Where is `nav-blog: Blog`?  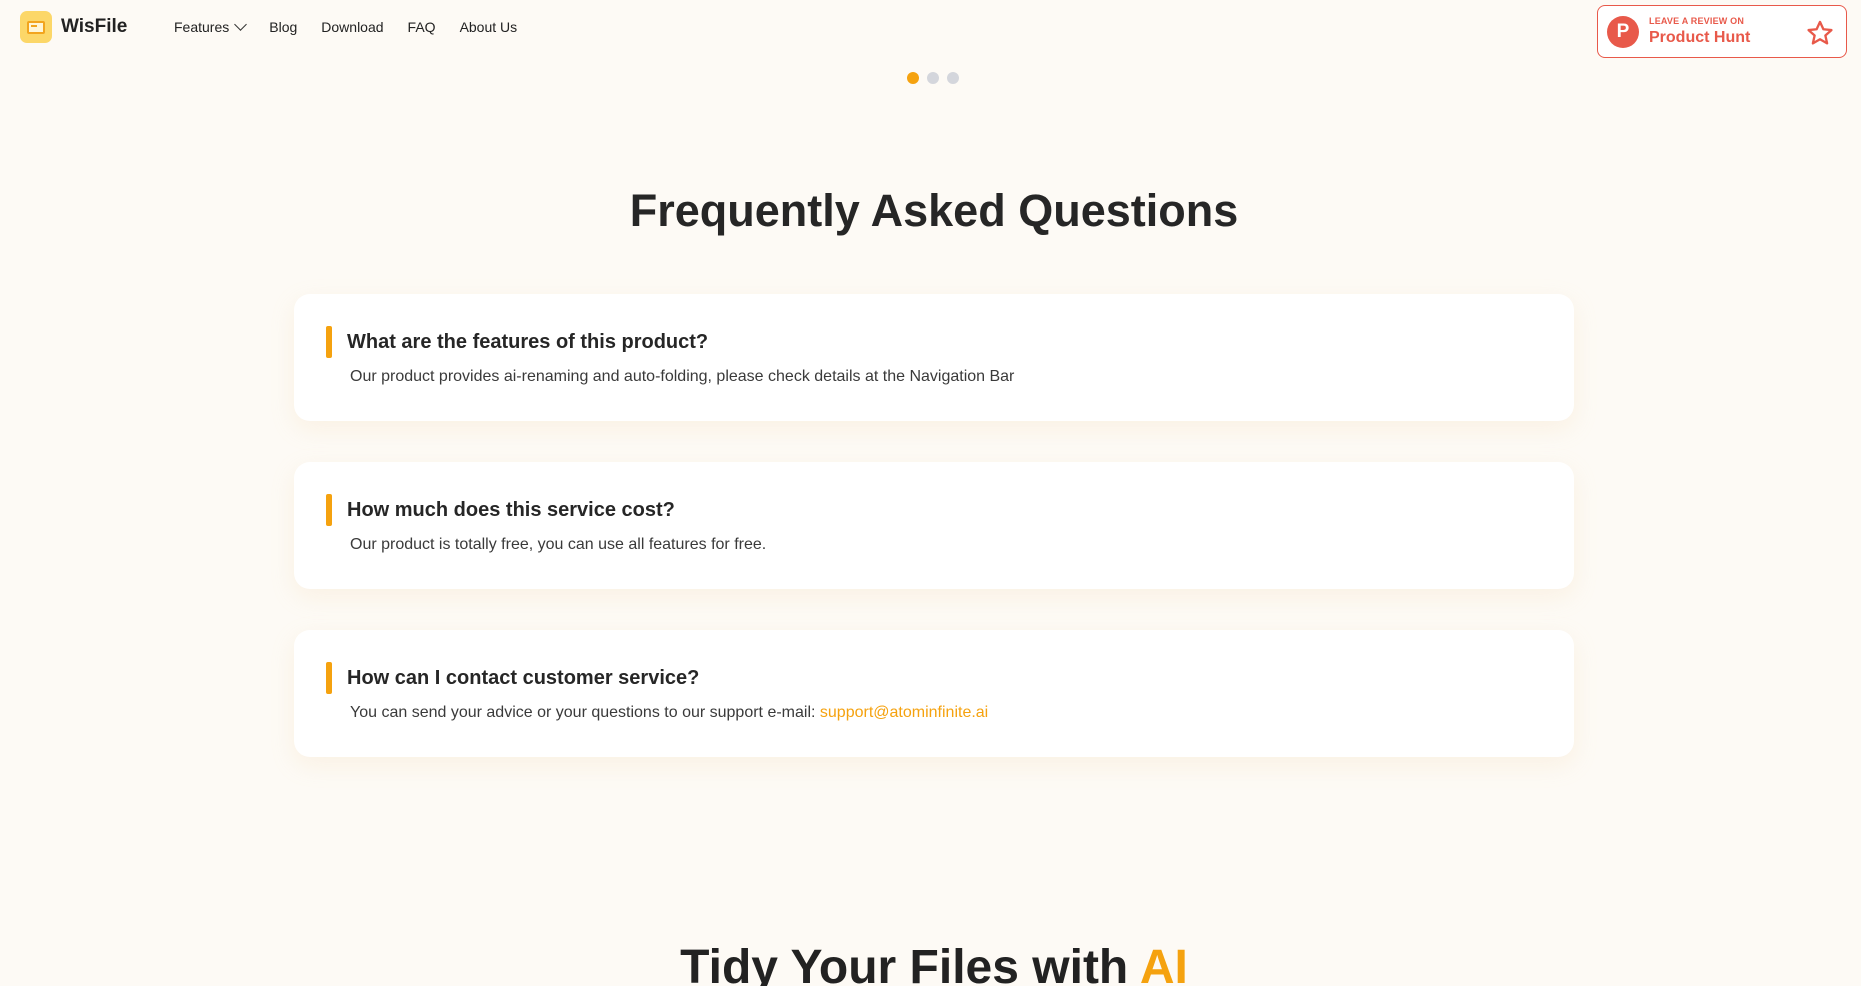
nav-blog: Blog is located at coordinates (283, 27).